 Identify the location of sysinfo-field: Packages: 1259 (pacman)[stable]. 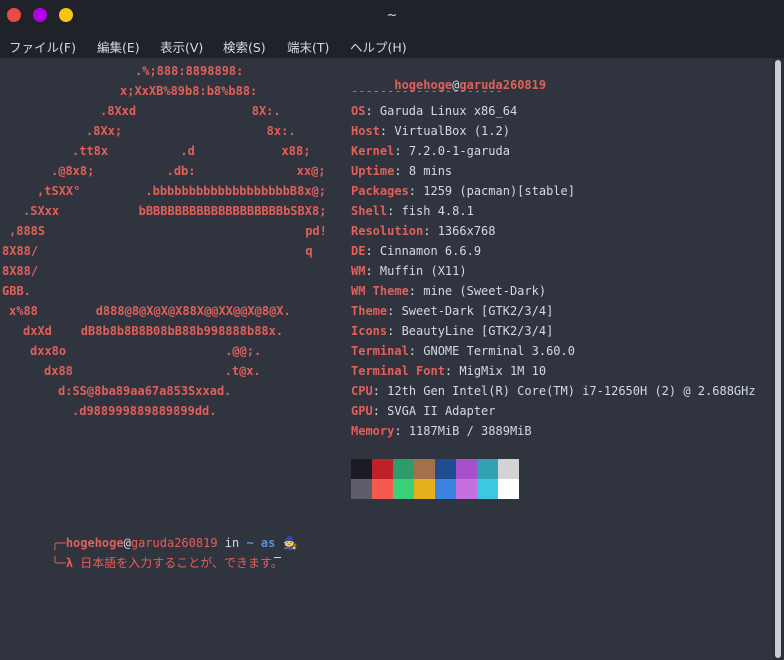
(463, 191).